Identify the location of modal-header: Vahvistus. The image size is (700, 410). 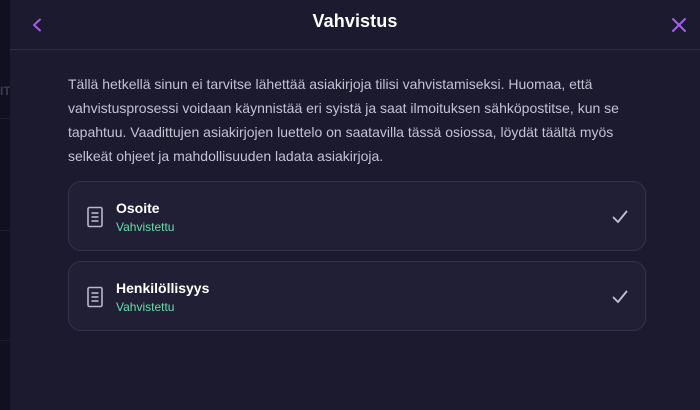
(355, 25).